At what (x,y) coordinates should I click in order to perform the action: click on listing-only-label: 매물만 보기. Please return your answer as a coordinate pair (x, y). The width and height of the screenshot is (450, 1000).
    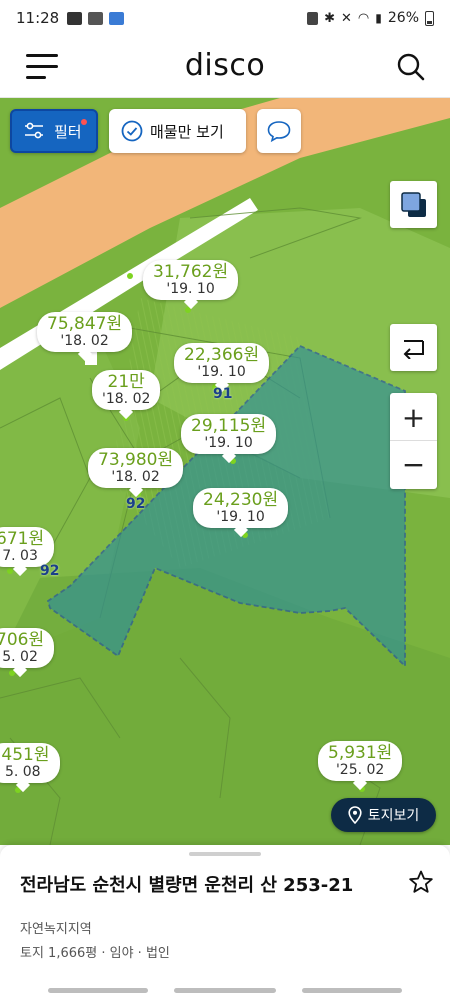
    Looking at the image, I should click on (187, 131).